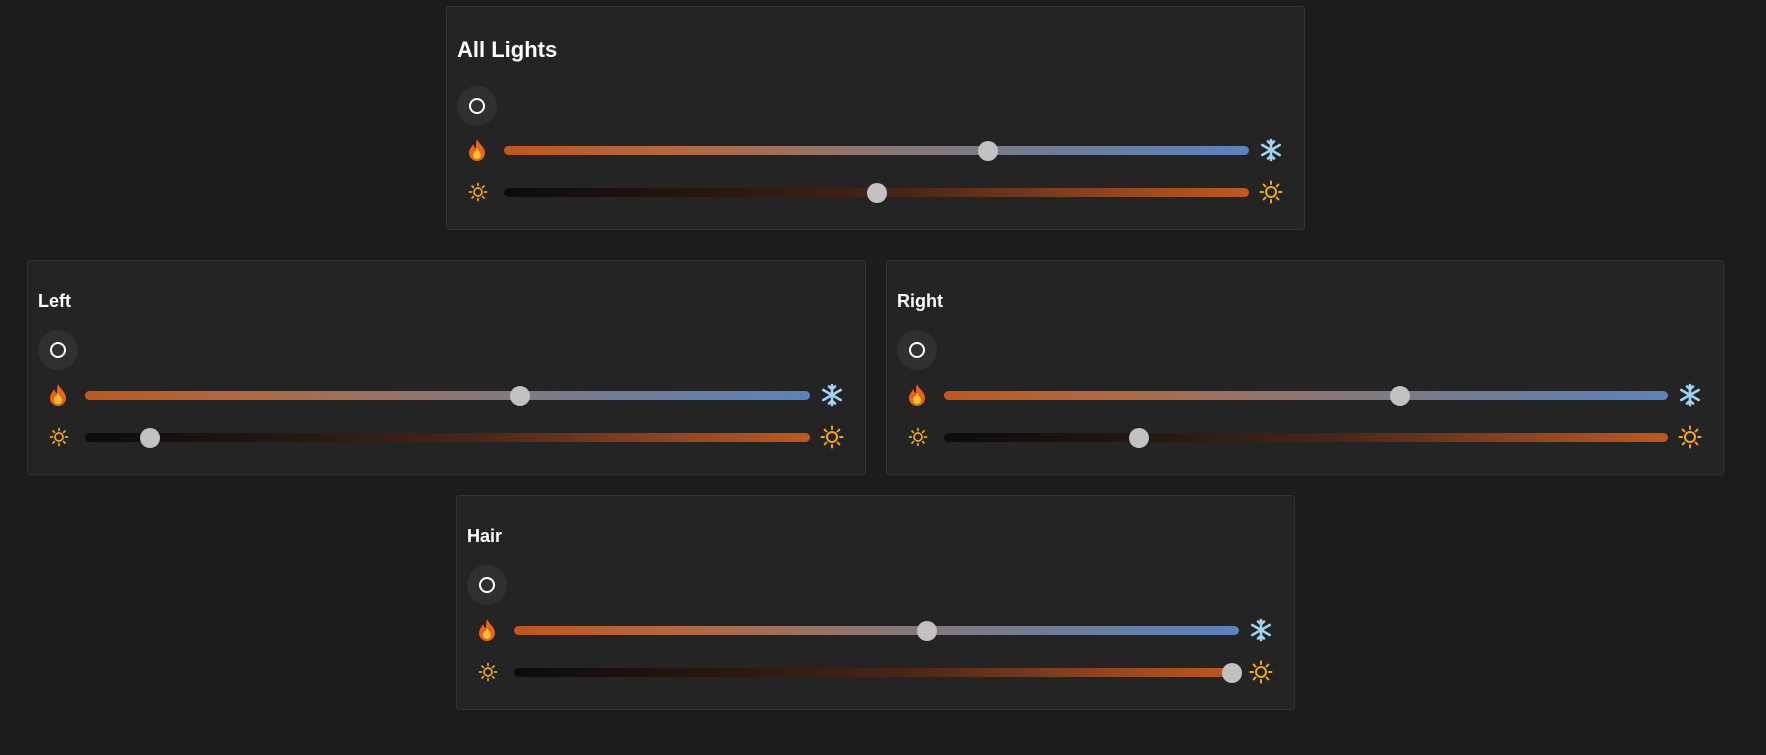  Describe the element at coordinates (54, 301) in the screenshot. I see `panel-title: Left` at that location.